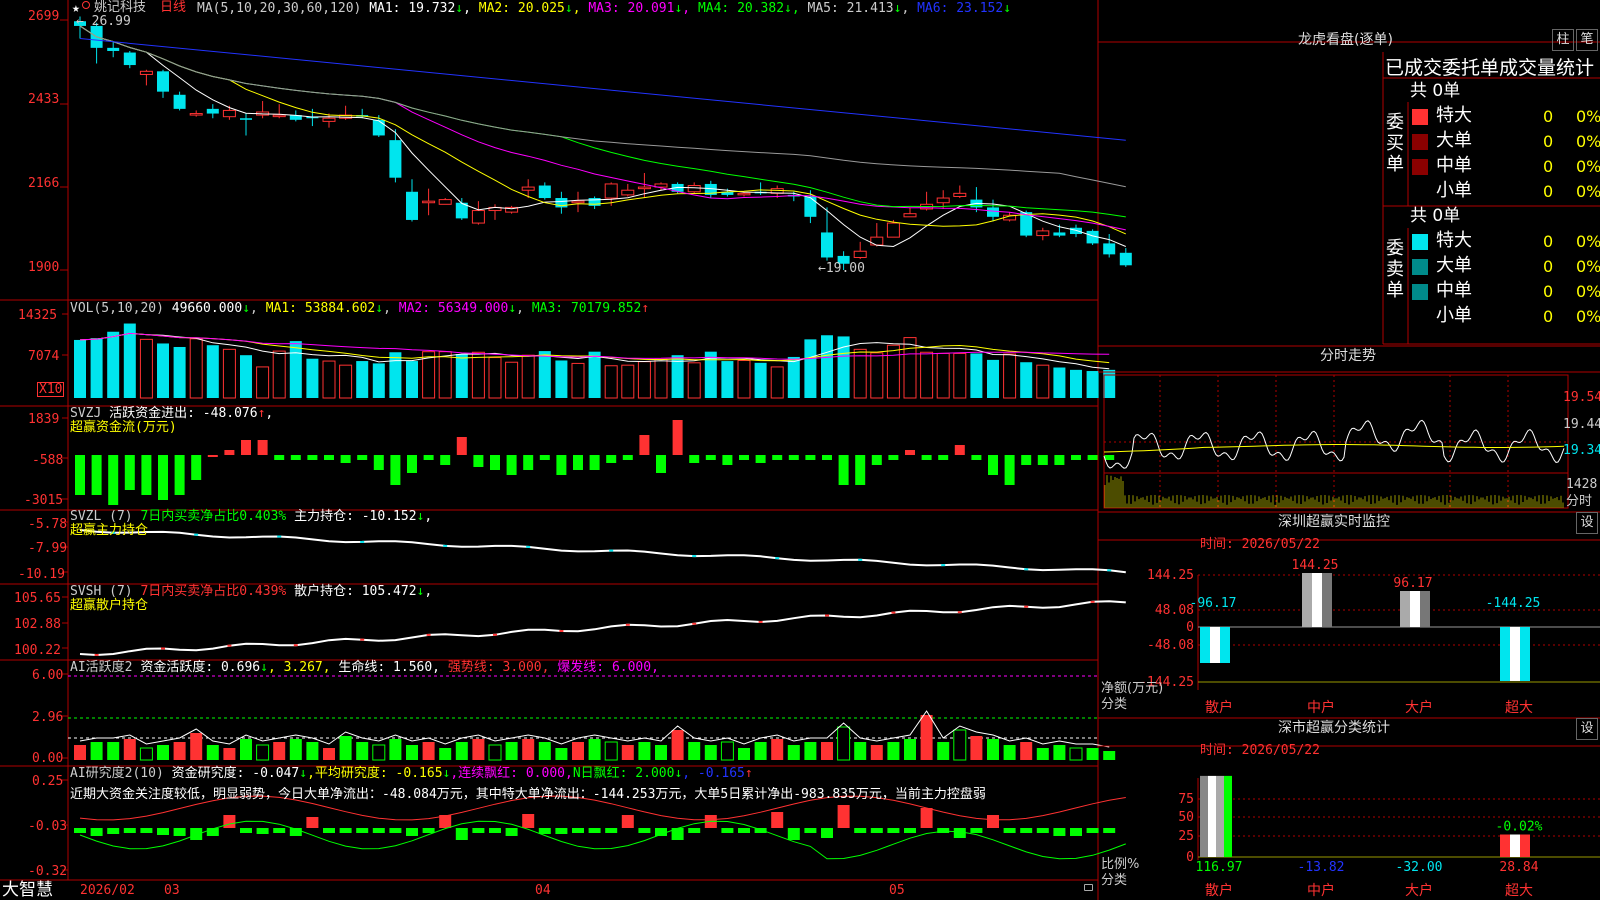 Image resolution: width=1600 pixels, height=900 pixels. I want to click on svzj-value: 活跃资金进出: -48.076, so click(183, 413).